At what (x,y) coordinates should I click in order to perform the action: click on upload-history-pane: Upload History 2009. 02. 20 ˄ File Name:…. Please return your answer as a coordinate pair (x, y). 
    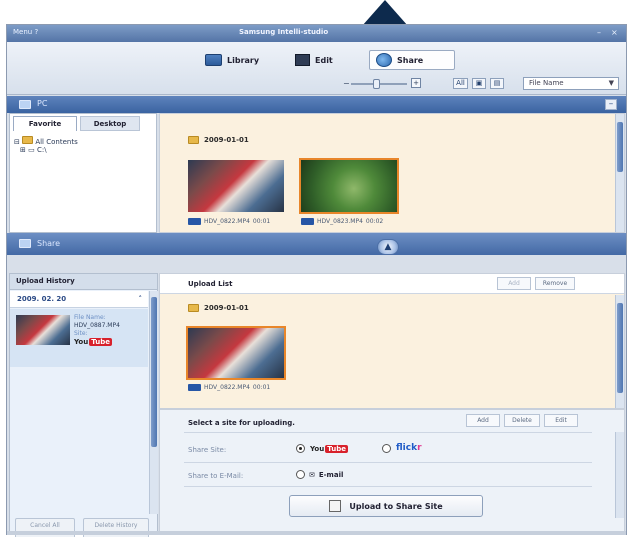
    Looking at the image, I should click on (83, 405).